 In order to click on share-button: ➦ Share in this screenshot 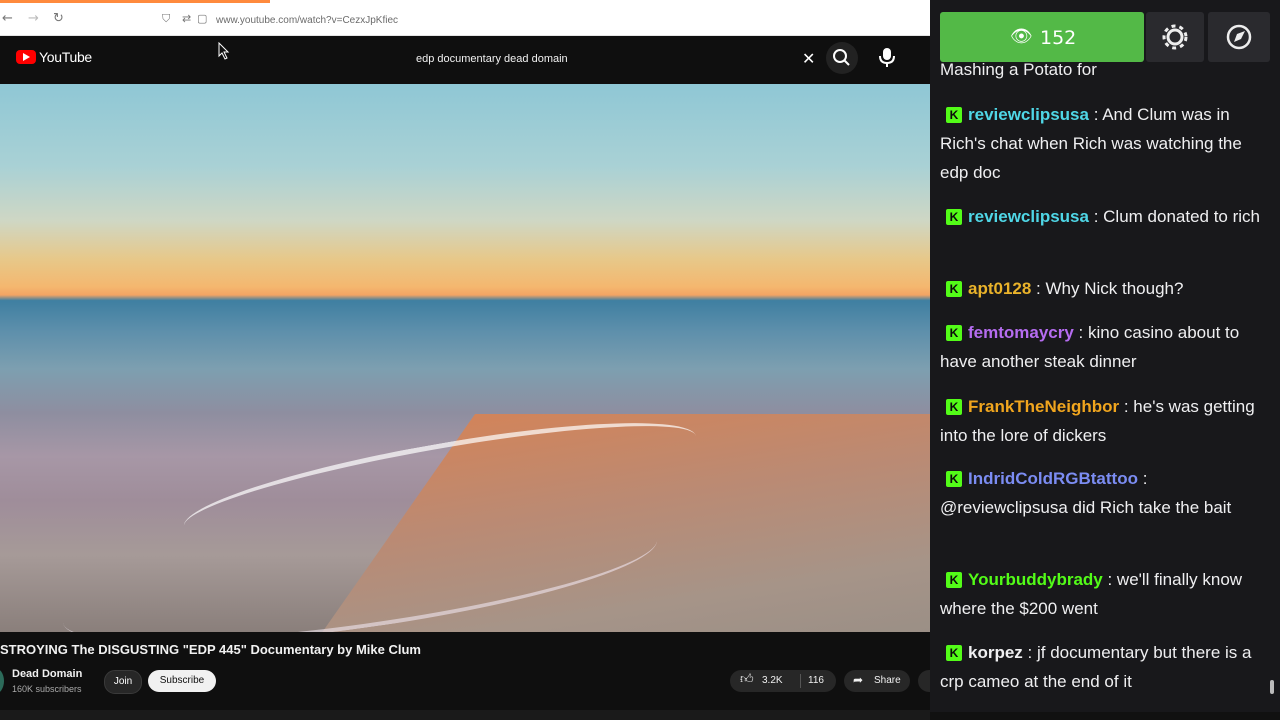, I will do `click(877, 681)`.